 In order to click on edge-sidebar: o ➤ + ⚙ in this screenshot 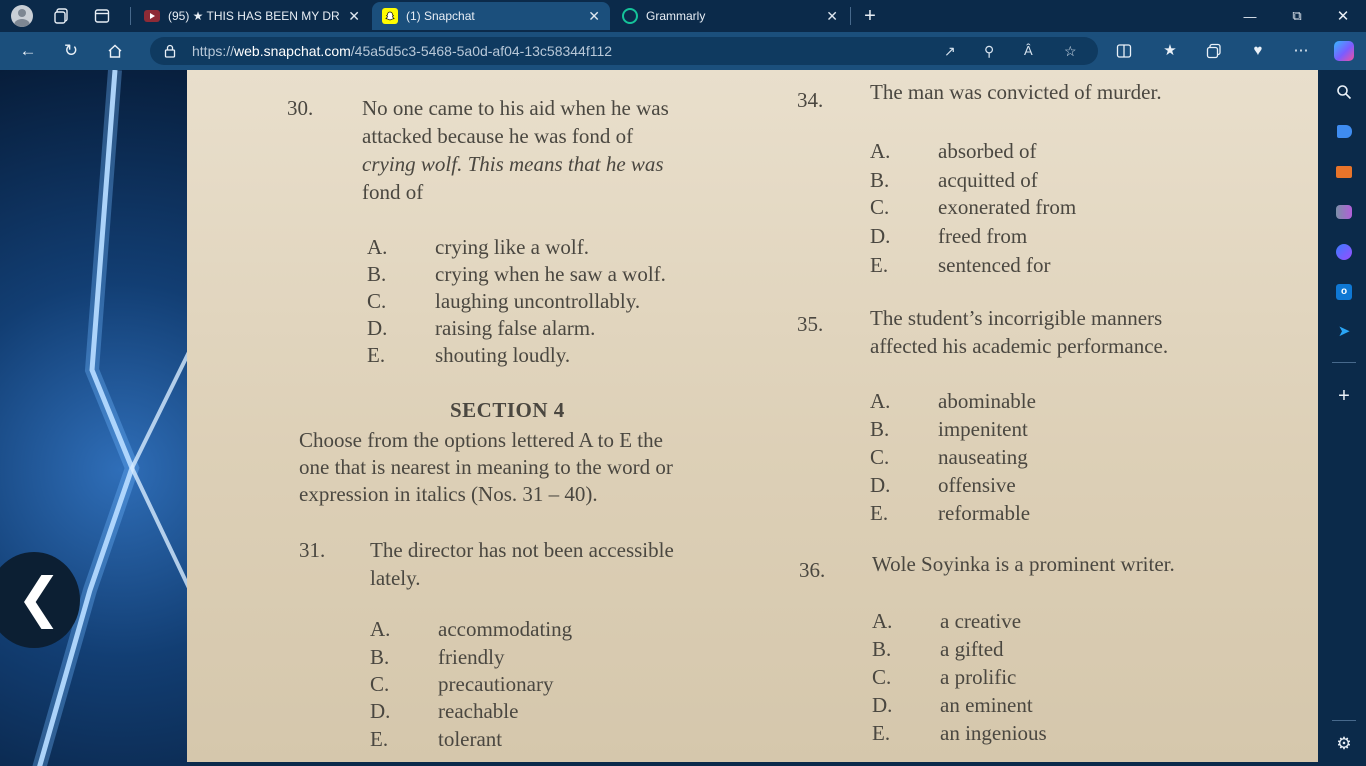, I will do `click(1344, 418)`.